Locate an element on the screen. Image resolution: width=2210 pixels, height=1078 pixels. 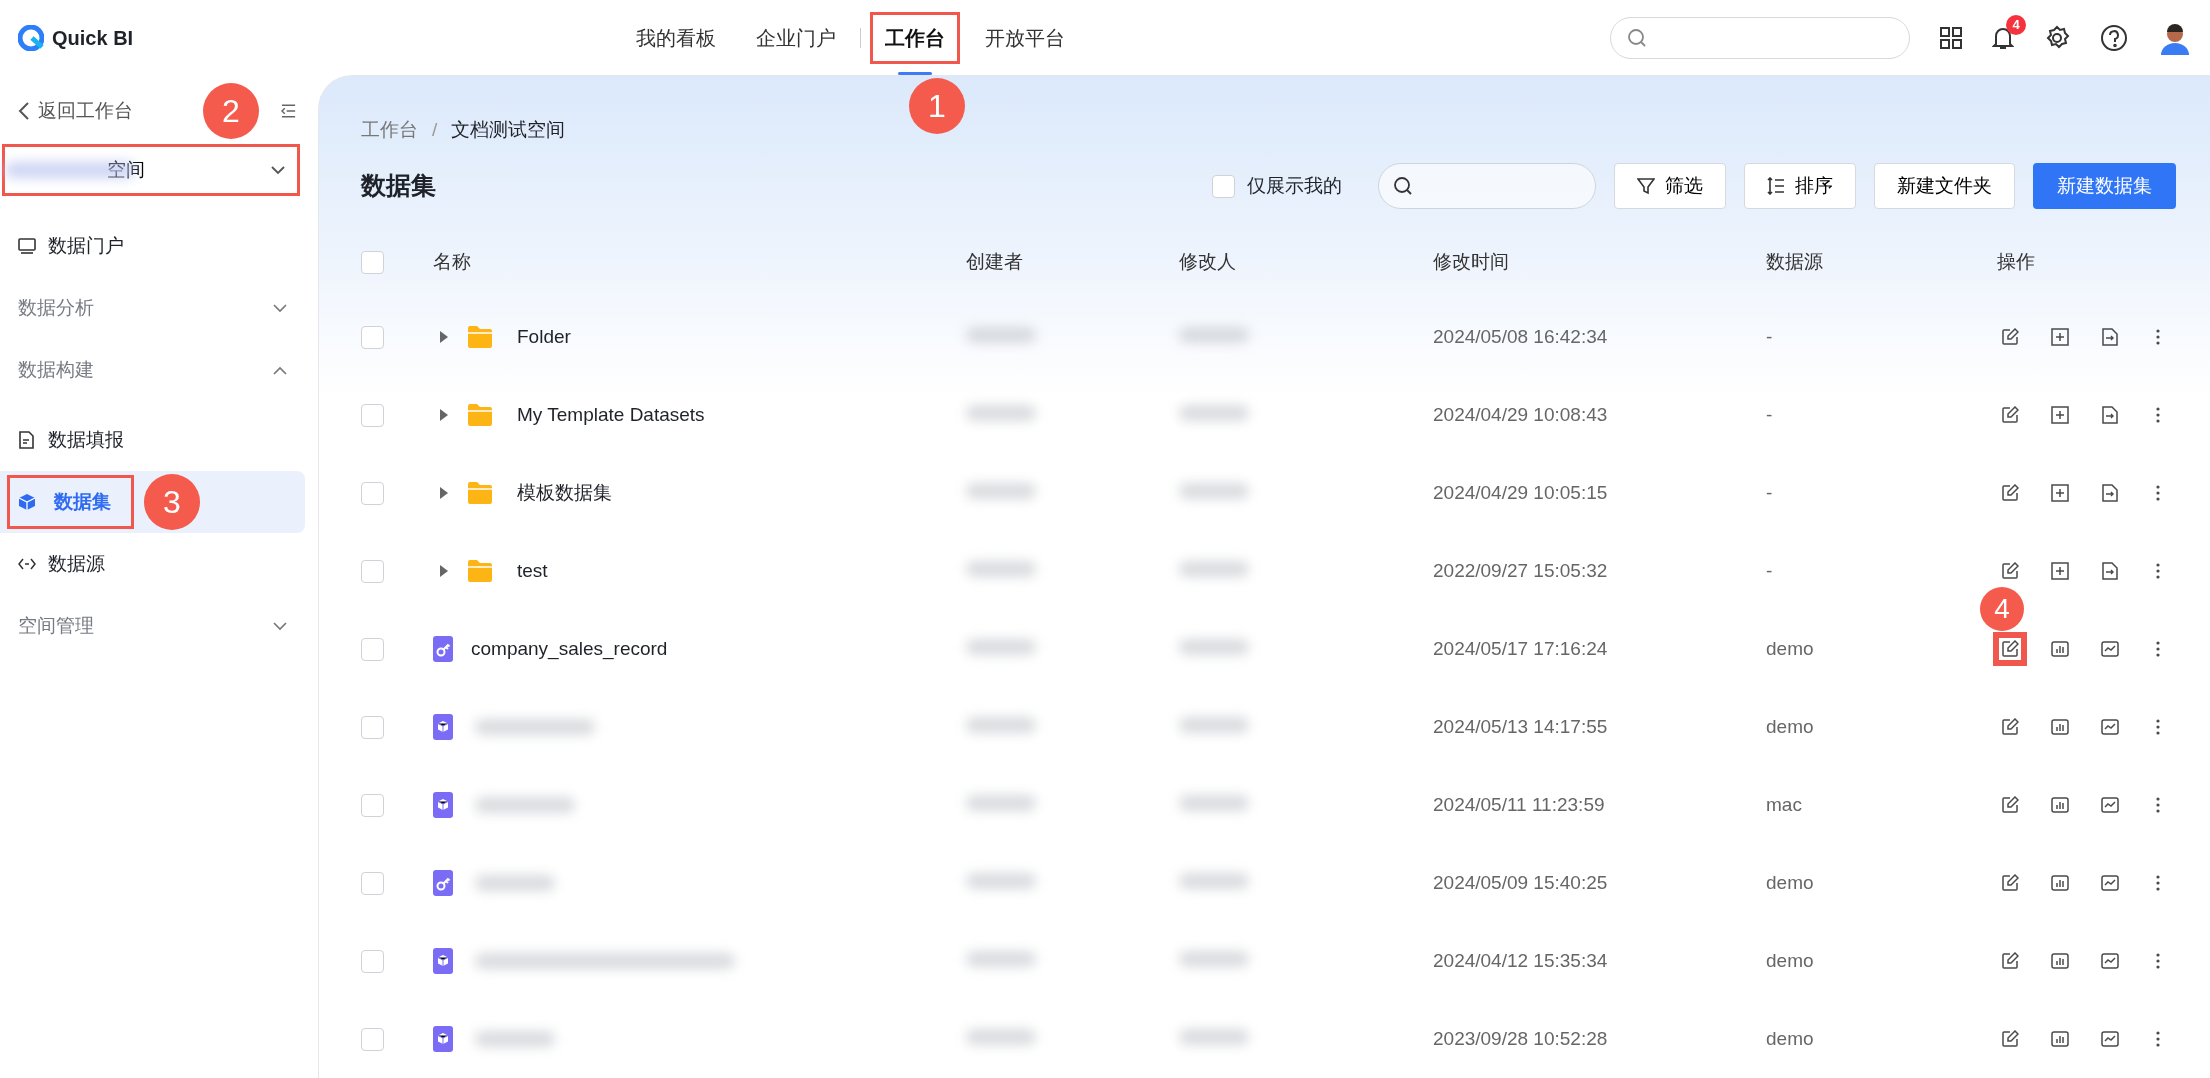
sidebar-group: 数据分析 is located at coordinates (152, 308).